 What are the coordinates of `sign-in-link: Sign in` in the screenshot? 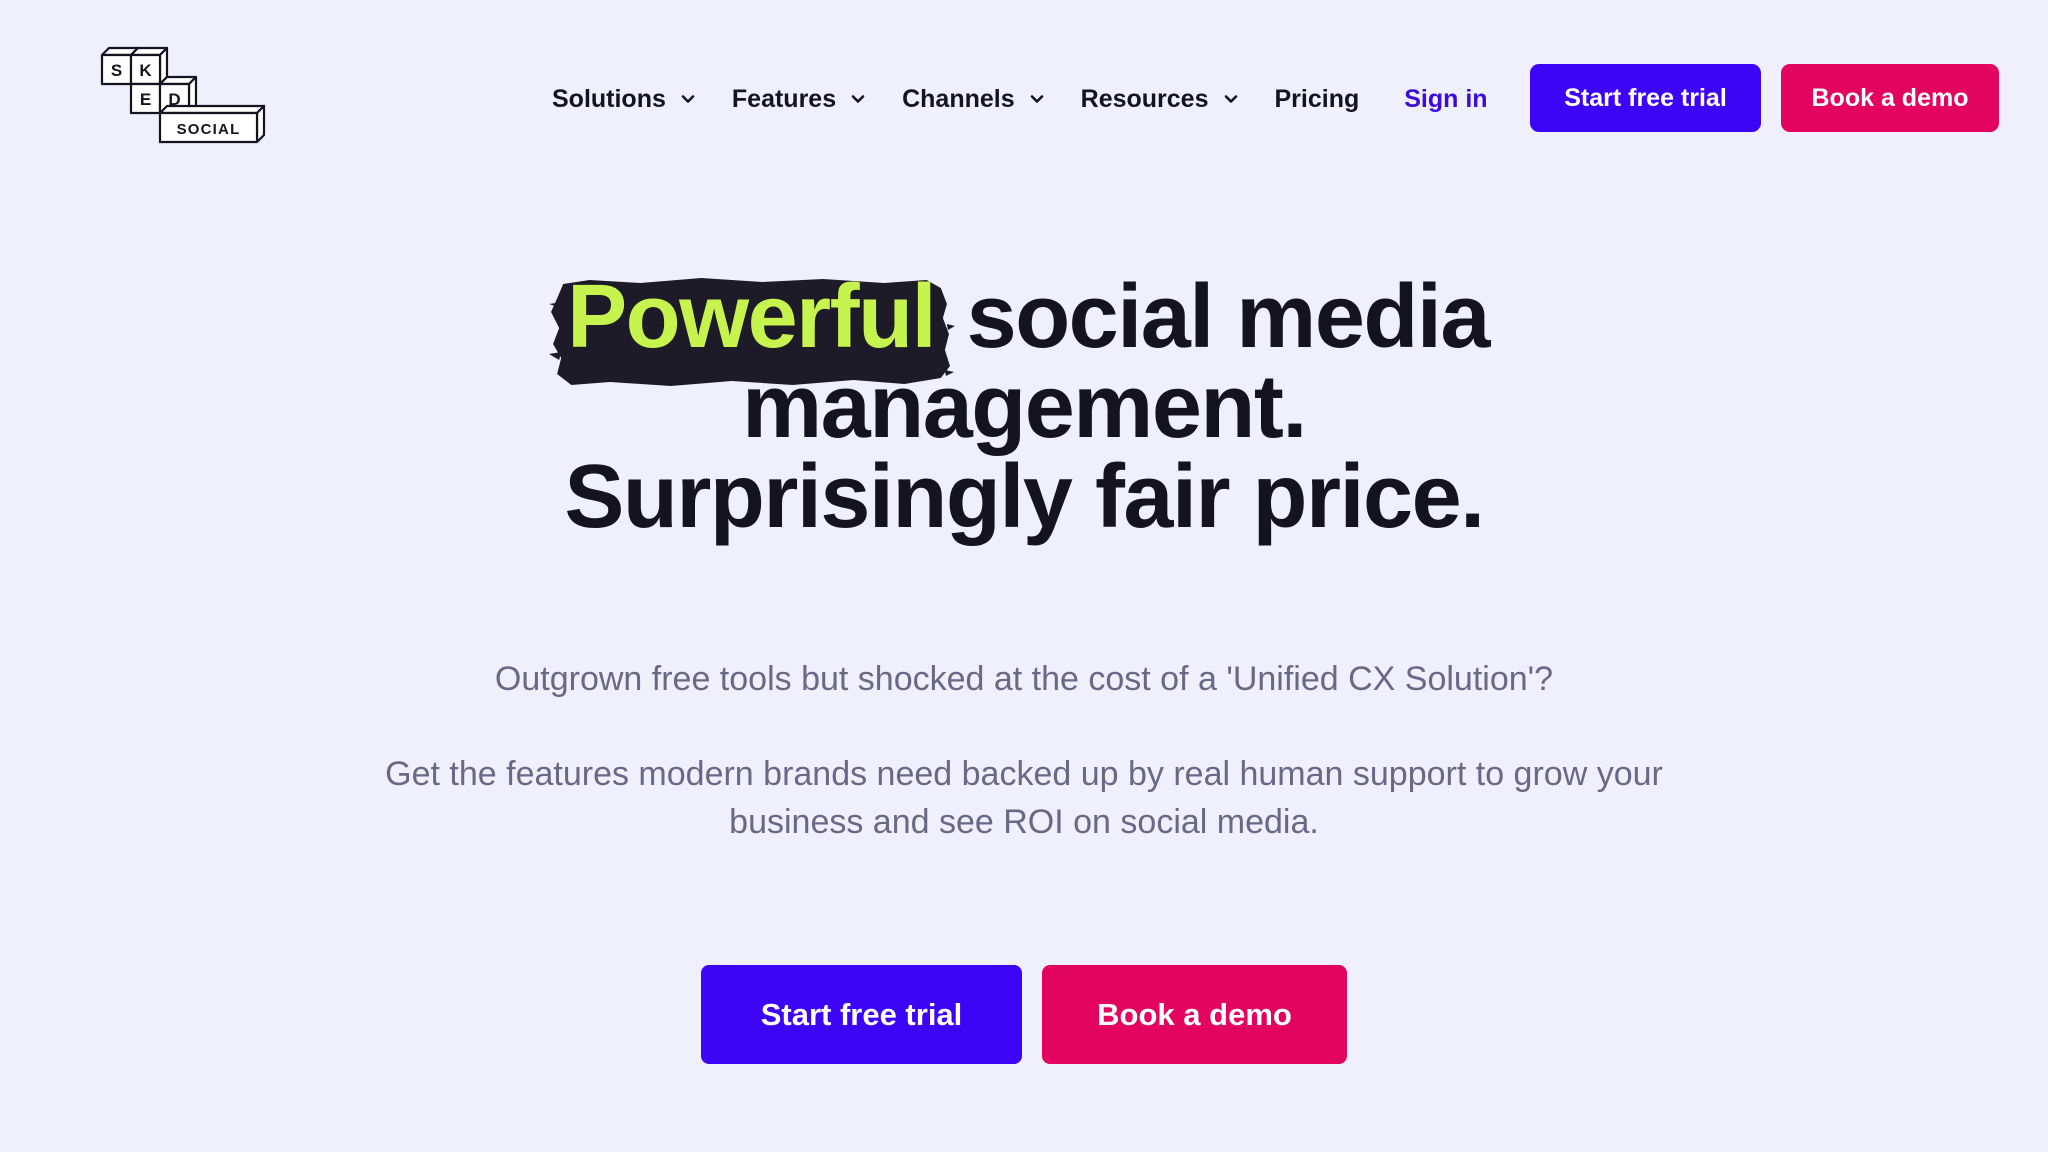 It's located at (1445, 99).